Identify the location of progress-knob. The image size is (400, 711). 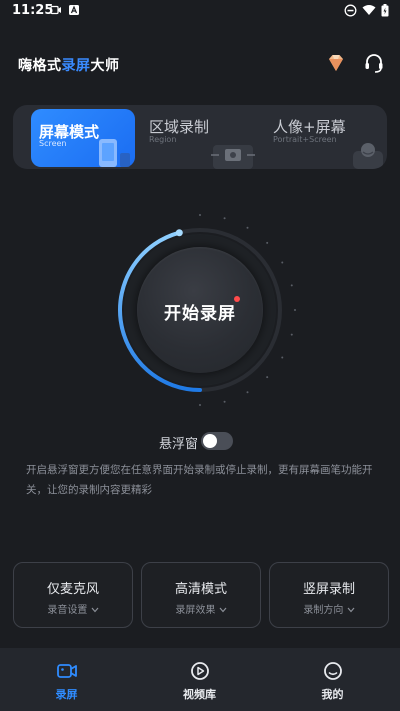
(179, 233).